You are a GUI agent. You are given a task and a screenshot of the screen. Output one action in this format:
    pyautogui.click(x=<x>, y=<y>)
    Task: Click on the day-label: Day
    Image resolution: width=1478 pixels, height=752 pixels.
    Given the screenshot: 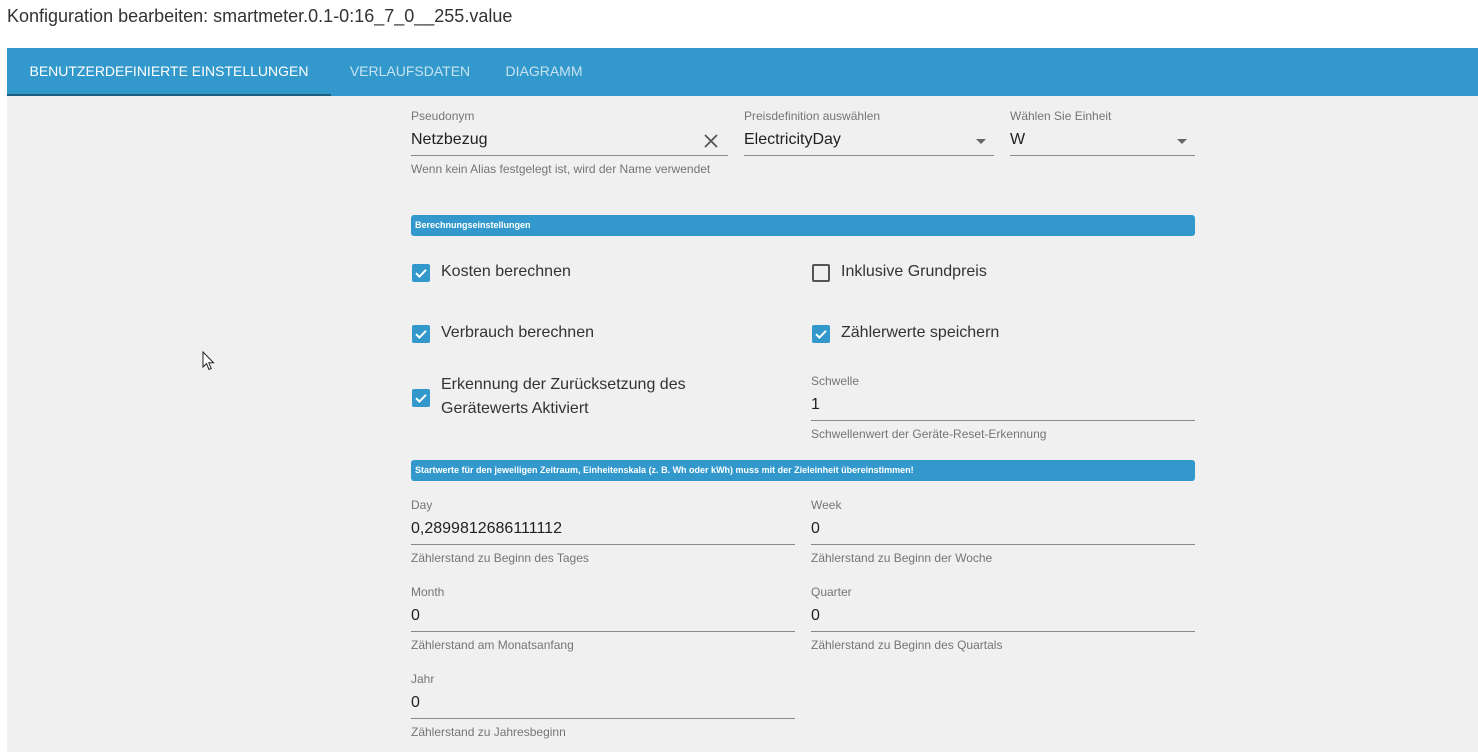 What is the action you would take?
    pyautogui.click(x=422, y=505)
    